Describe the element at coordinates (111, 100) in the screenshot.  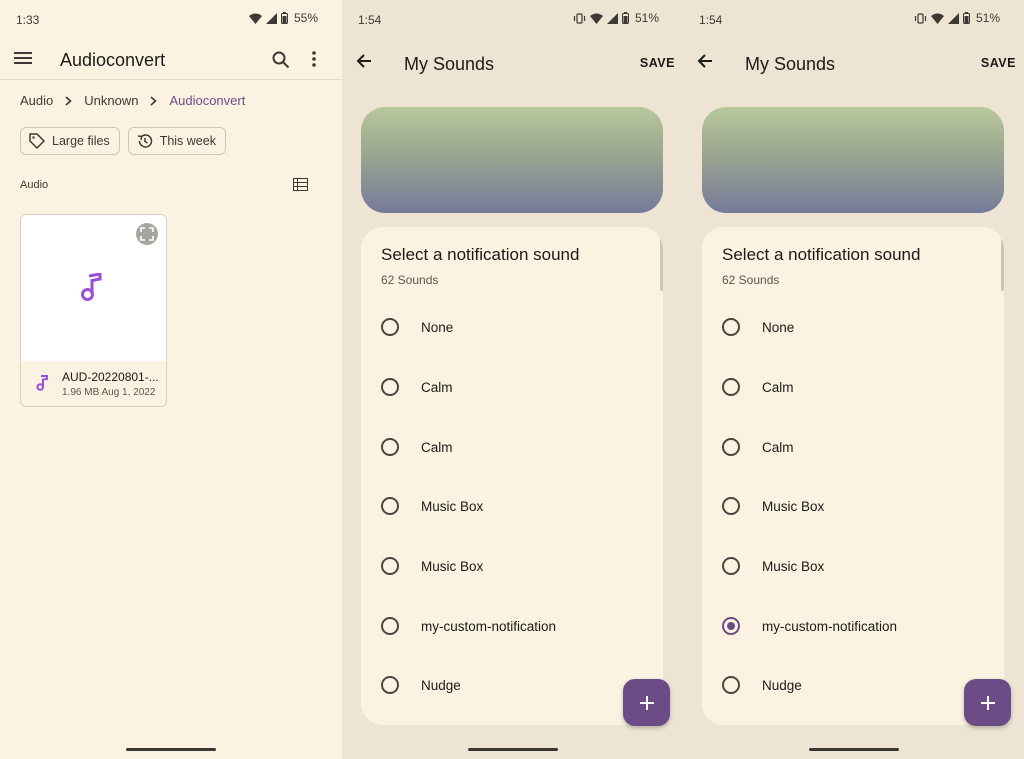
I see `breadcrumb-unknown: Unknown` at that location.